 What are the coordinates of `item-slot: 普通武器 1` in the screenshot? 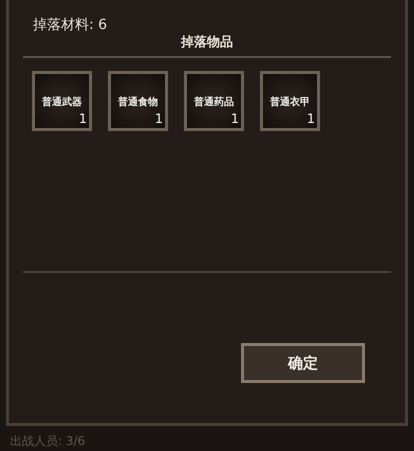 It's located at (62, 101).